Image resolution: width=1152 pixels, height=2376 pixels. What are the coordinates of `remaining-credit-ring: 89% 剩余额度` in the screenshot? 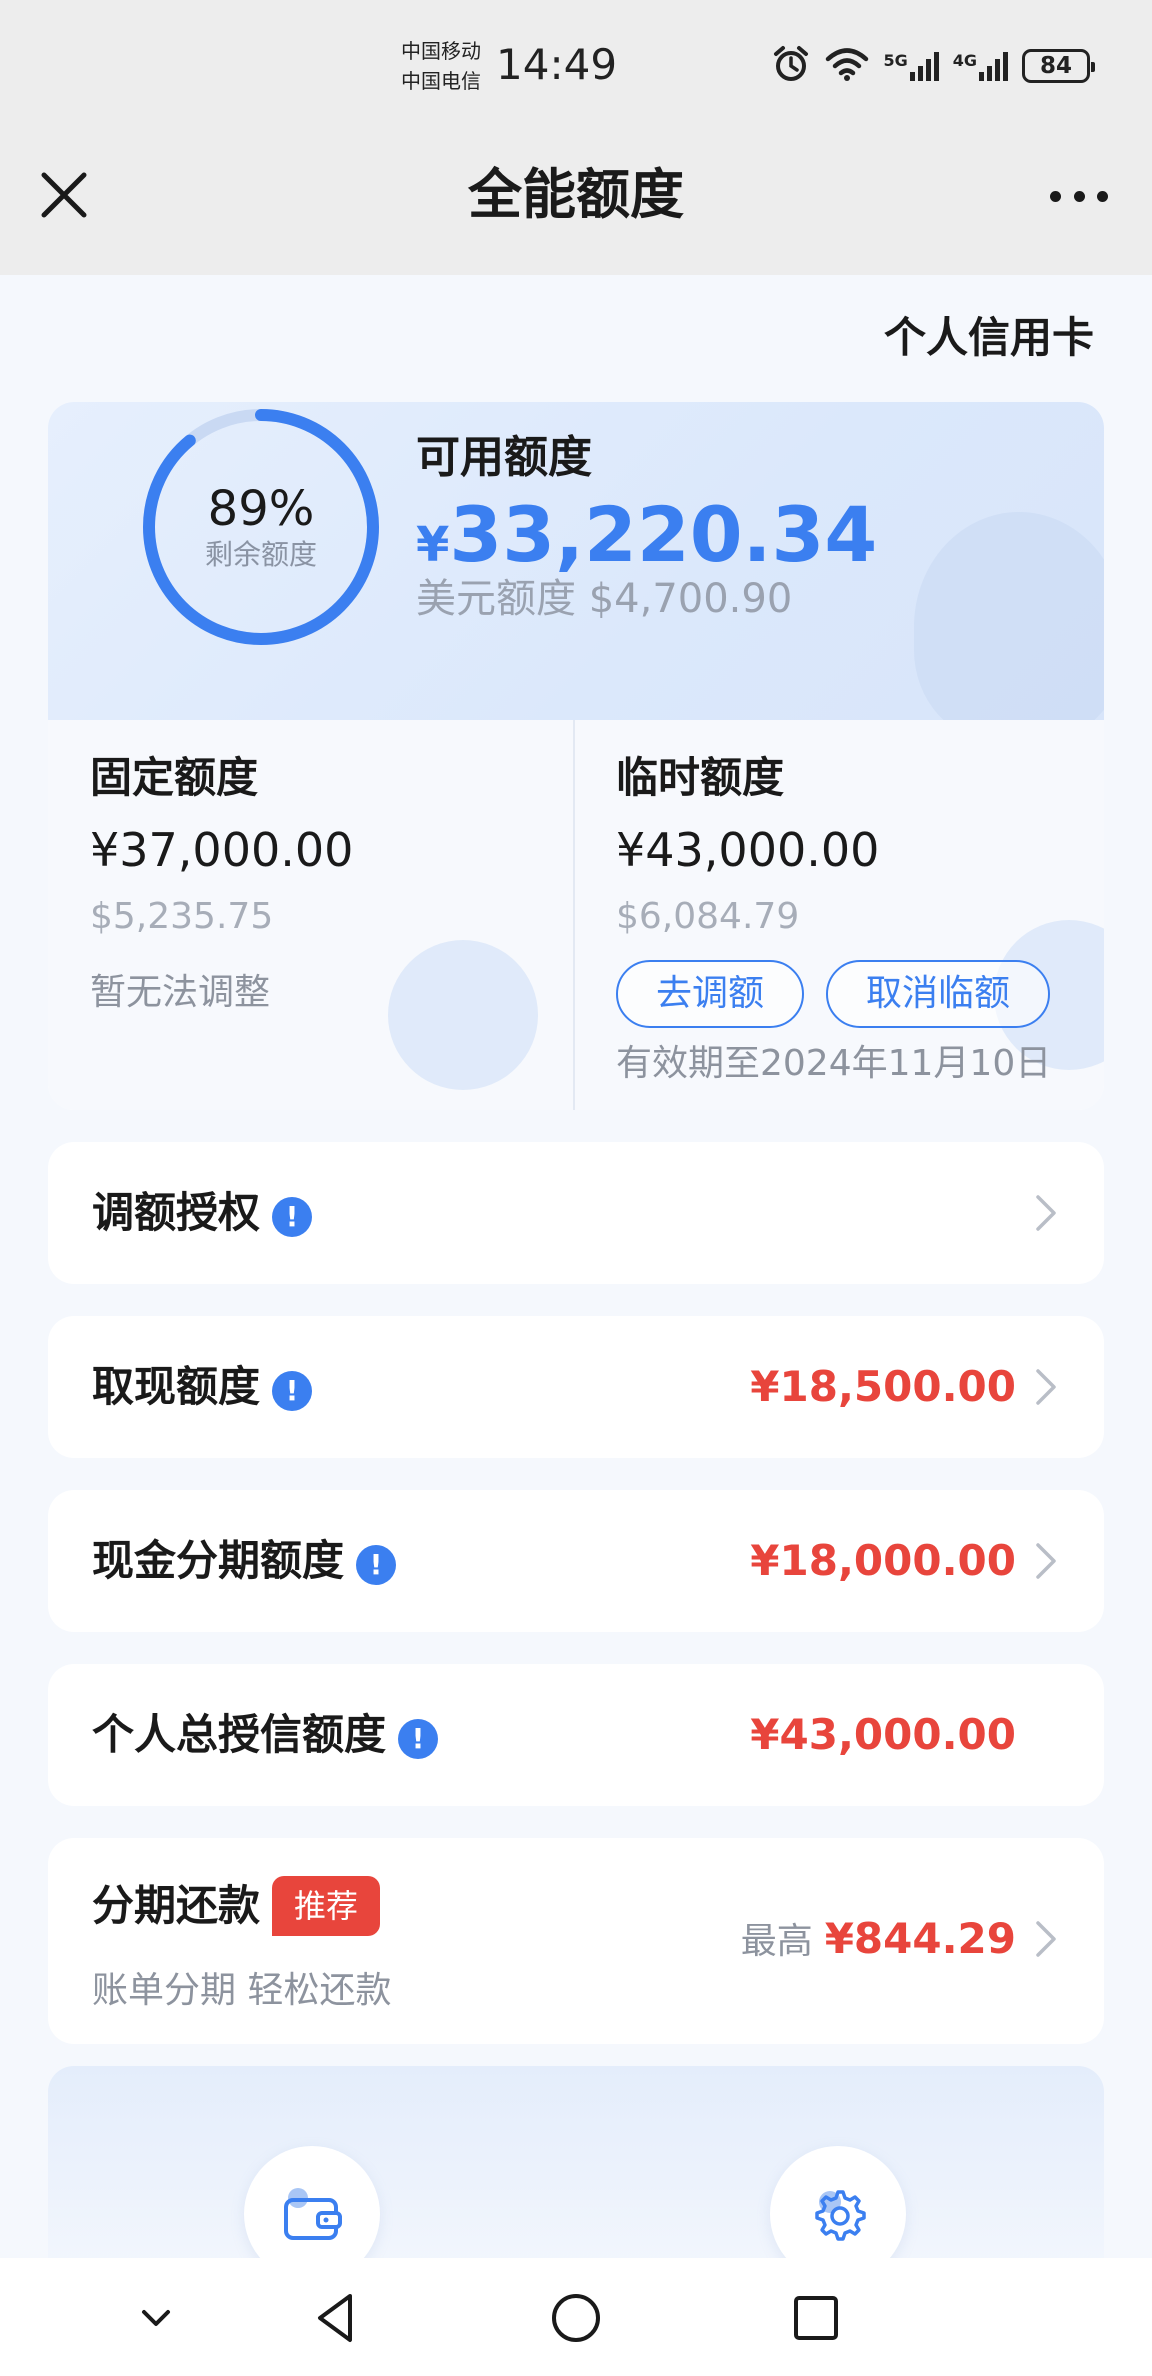 It's located at (261, 527).